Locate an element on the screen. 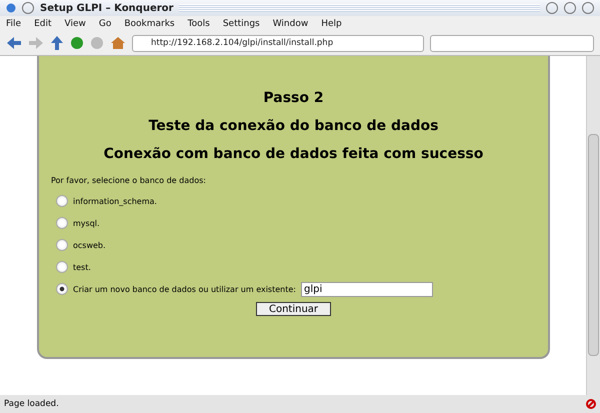 Image resolution: width=600 pixels, height=413 pixels. option-label: test. is located at coordinates (82, 267).